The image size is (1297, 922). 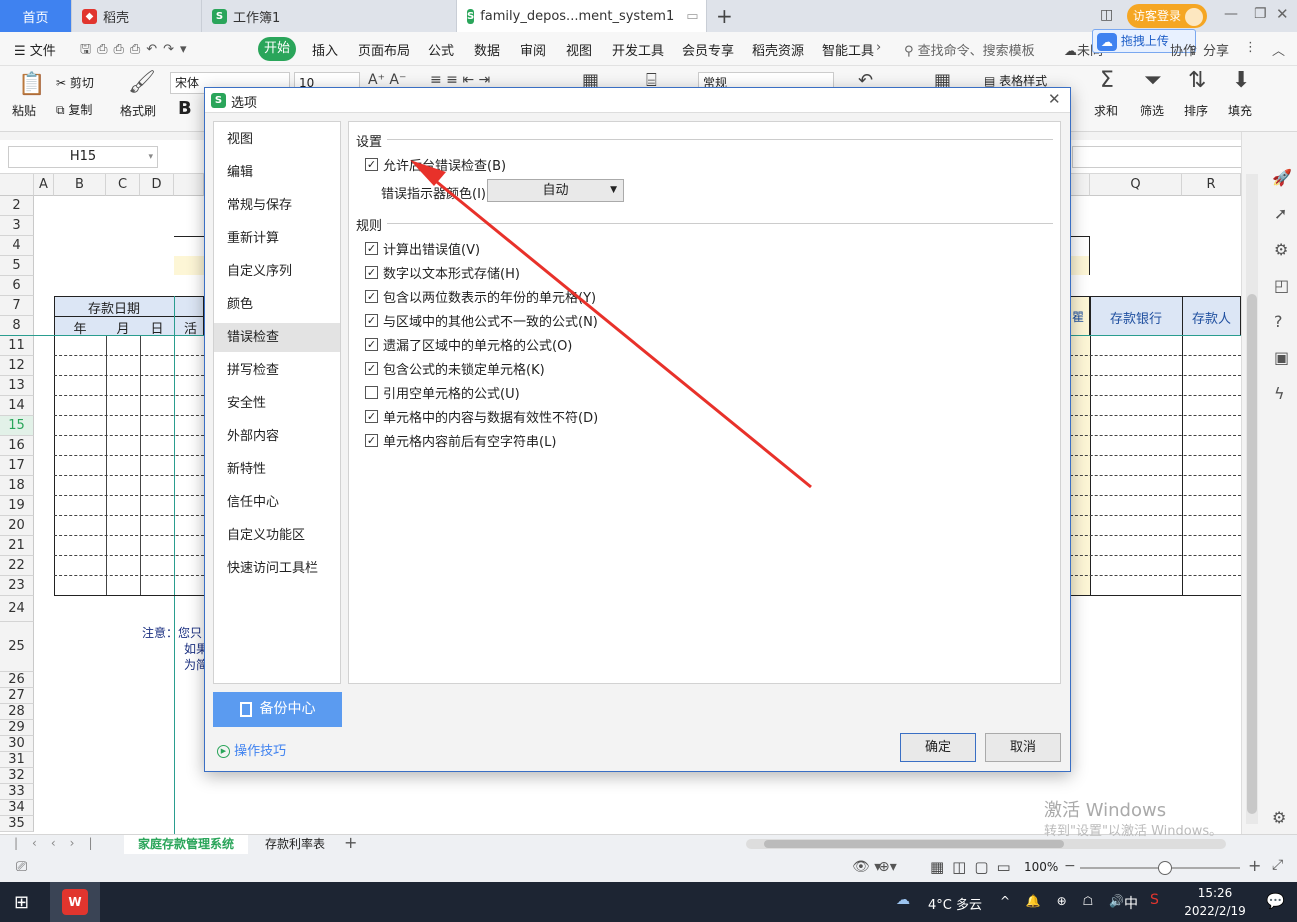 I want to click on allow-bg-check: ✓ 允许后台错误检查(B), so click(x=435, y=164).